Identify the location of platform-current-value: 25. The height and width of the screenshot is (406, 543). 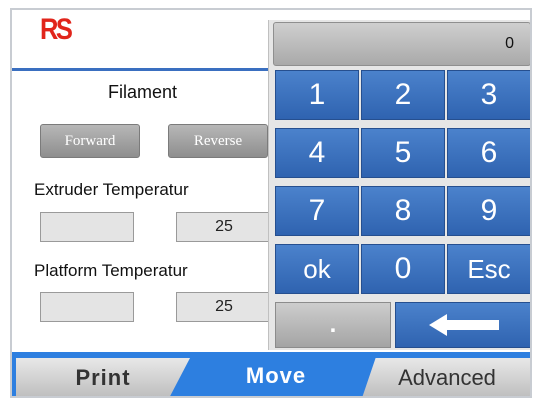
(224, 307).